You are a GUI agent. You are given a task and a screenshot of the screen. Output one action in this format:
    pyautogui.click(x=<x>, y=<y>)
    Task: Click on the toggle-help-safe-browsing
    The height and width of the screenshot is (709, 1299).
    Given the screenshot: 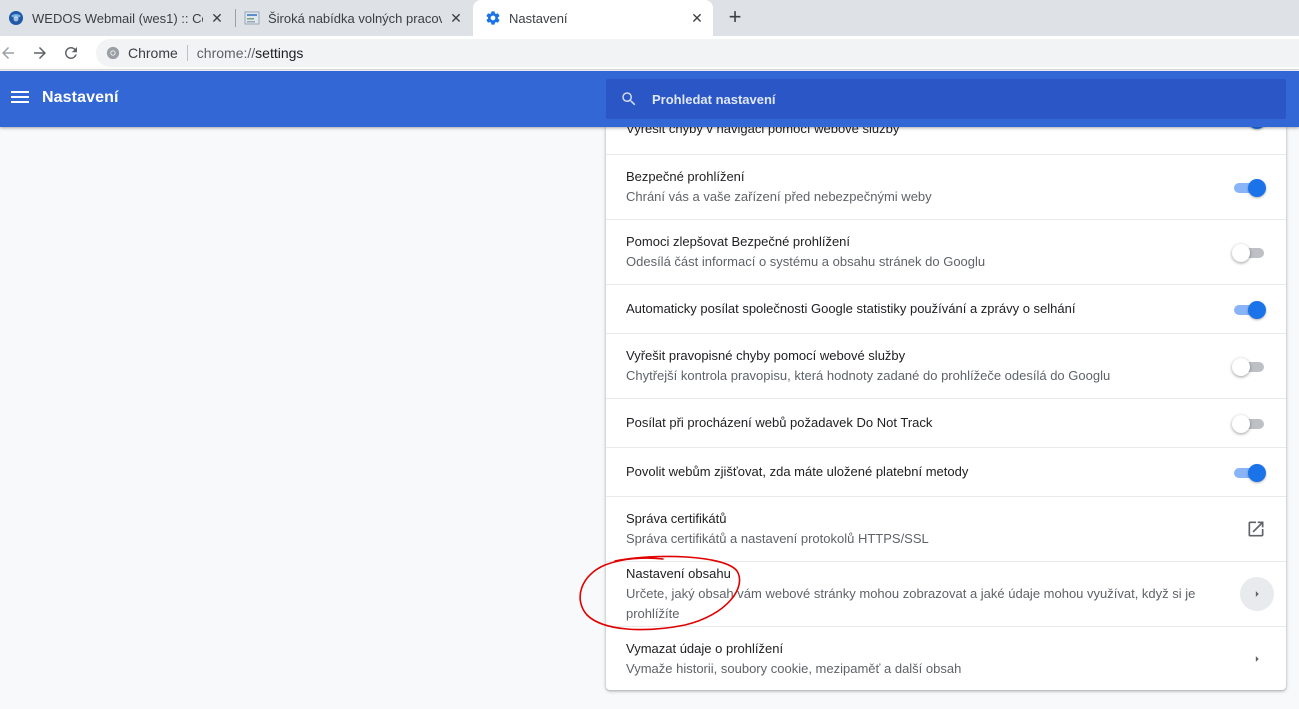 What is the action you would take?
    pyautogui.click(x=1249, y=252)
    